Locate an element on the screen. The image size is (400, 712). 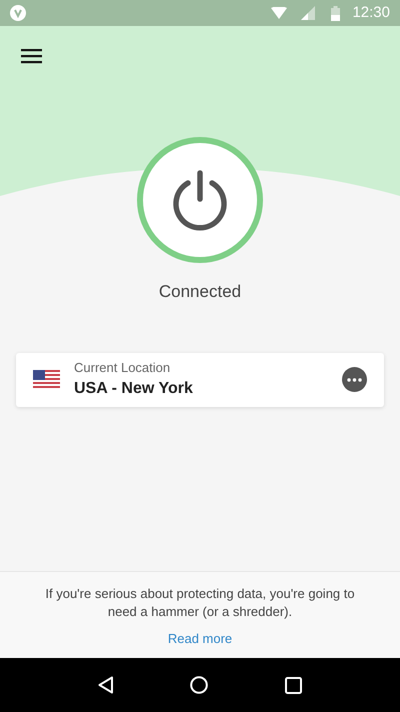
location-label: Current Location is located at coordinates (123, 368).